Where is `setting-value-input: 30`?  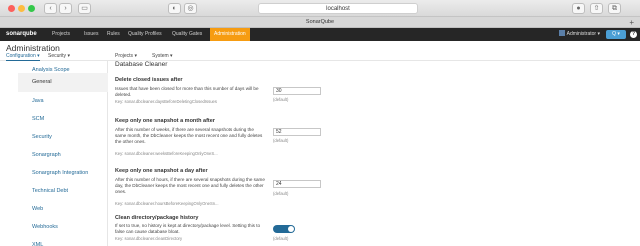 setting-value-input: 30 is located at coordinates (297, 91).